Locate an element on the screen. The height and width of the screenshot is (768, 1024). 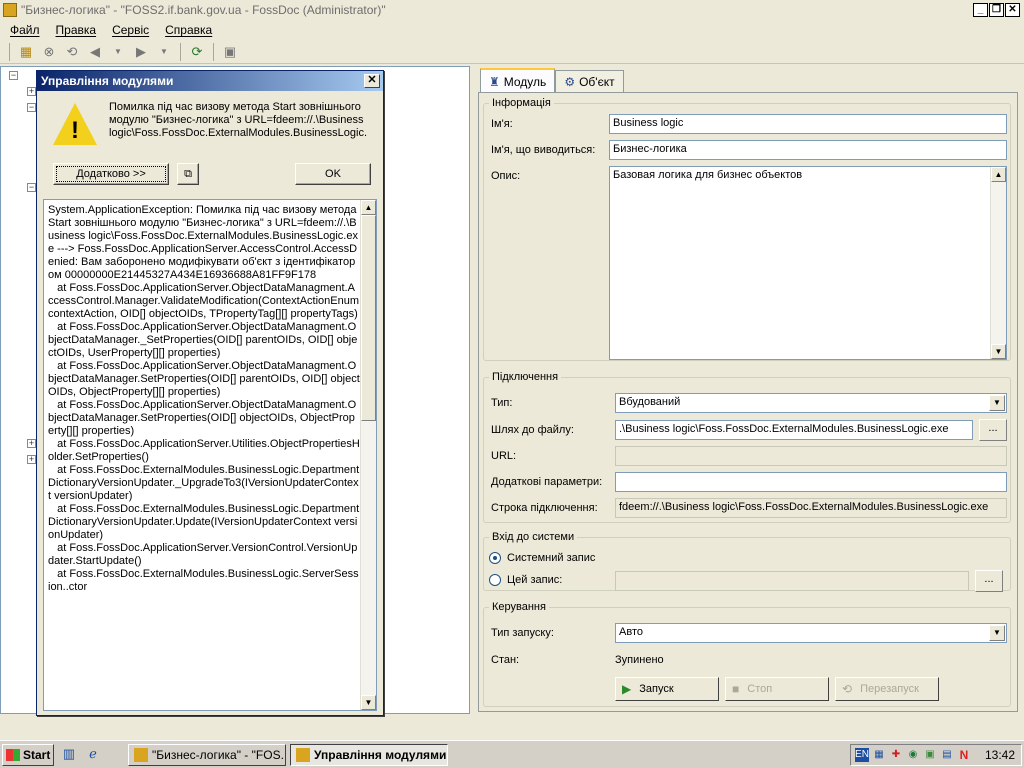
task-label: Управління модулями is located at coordinates (380, 754).